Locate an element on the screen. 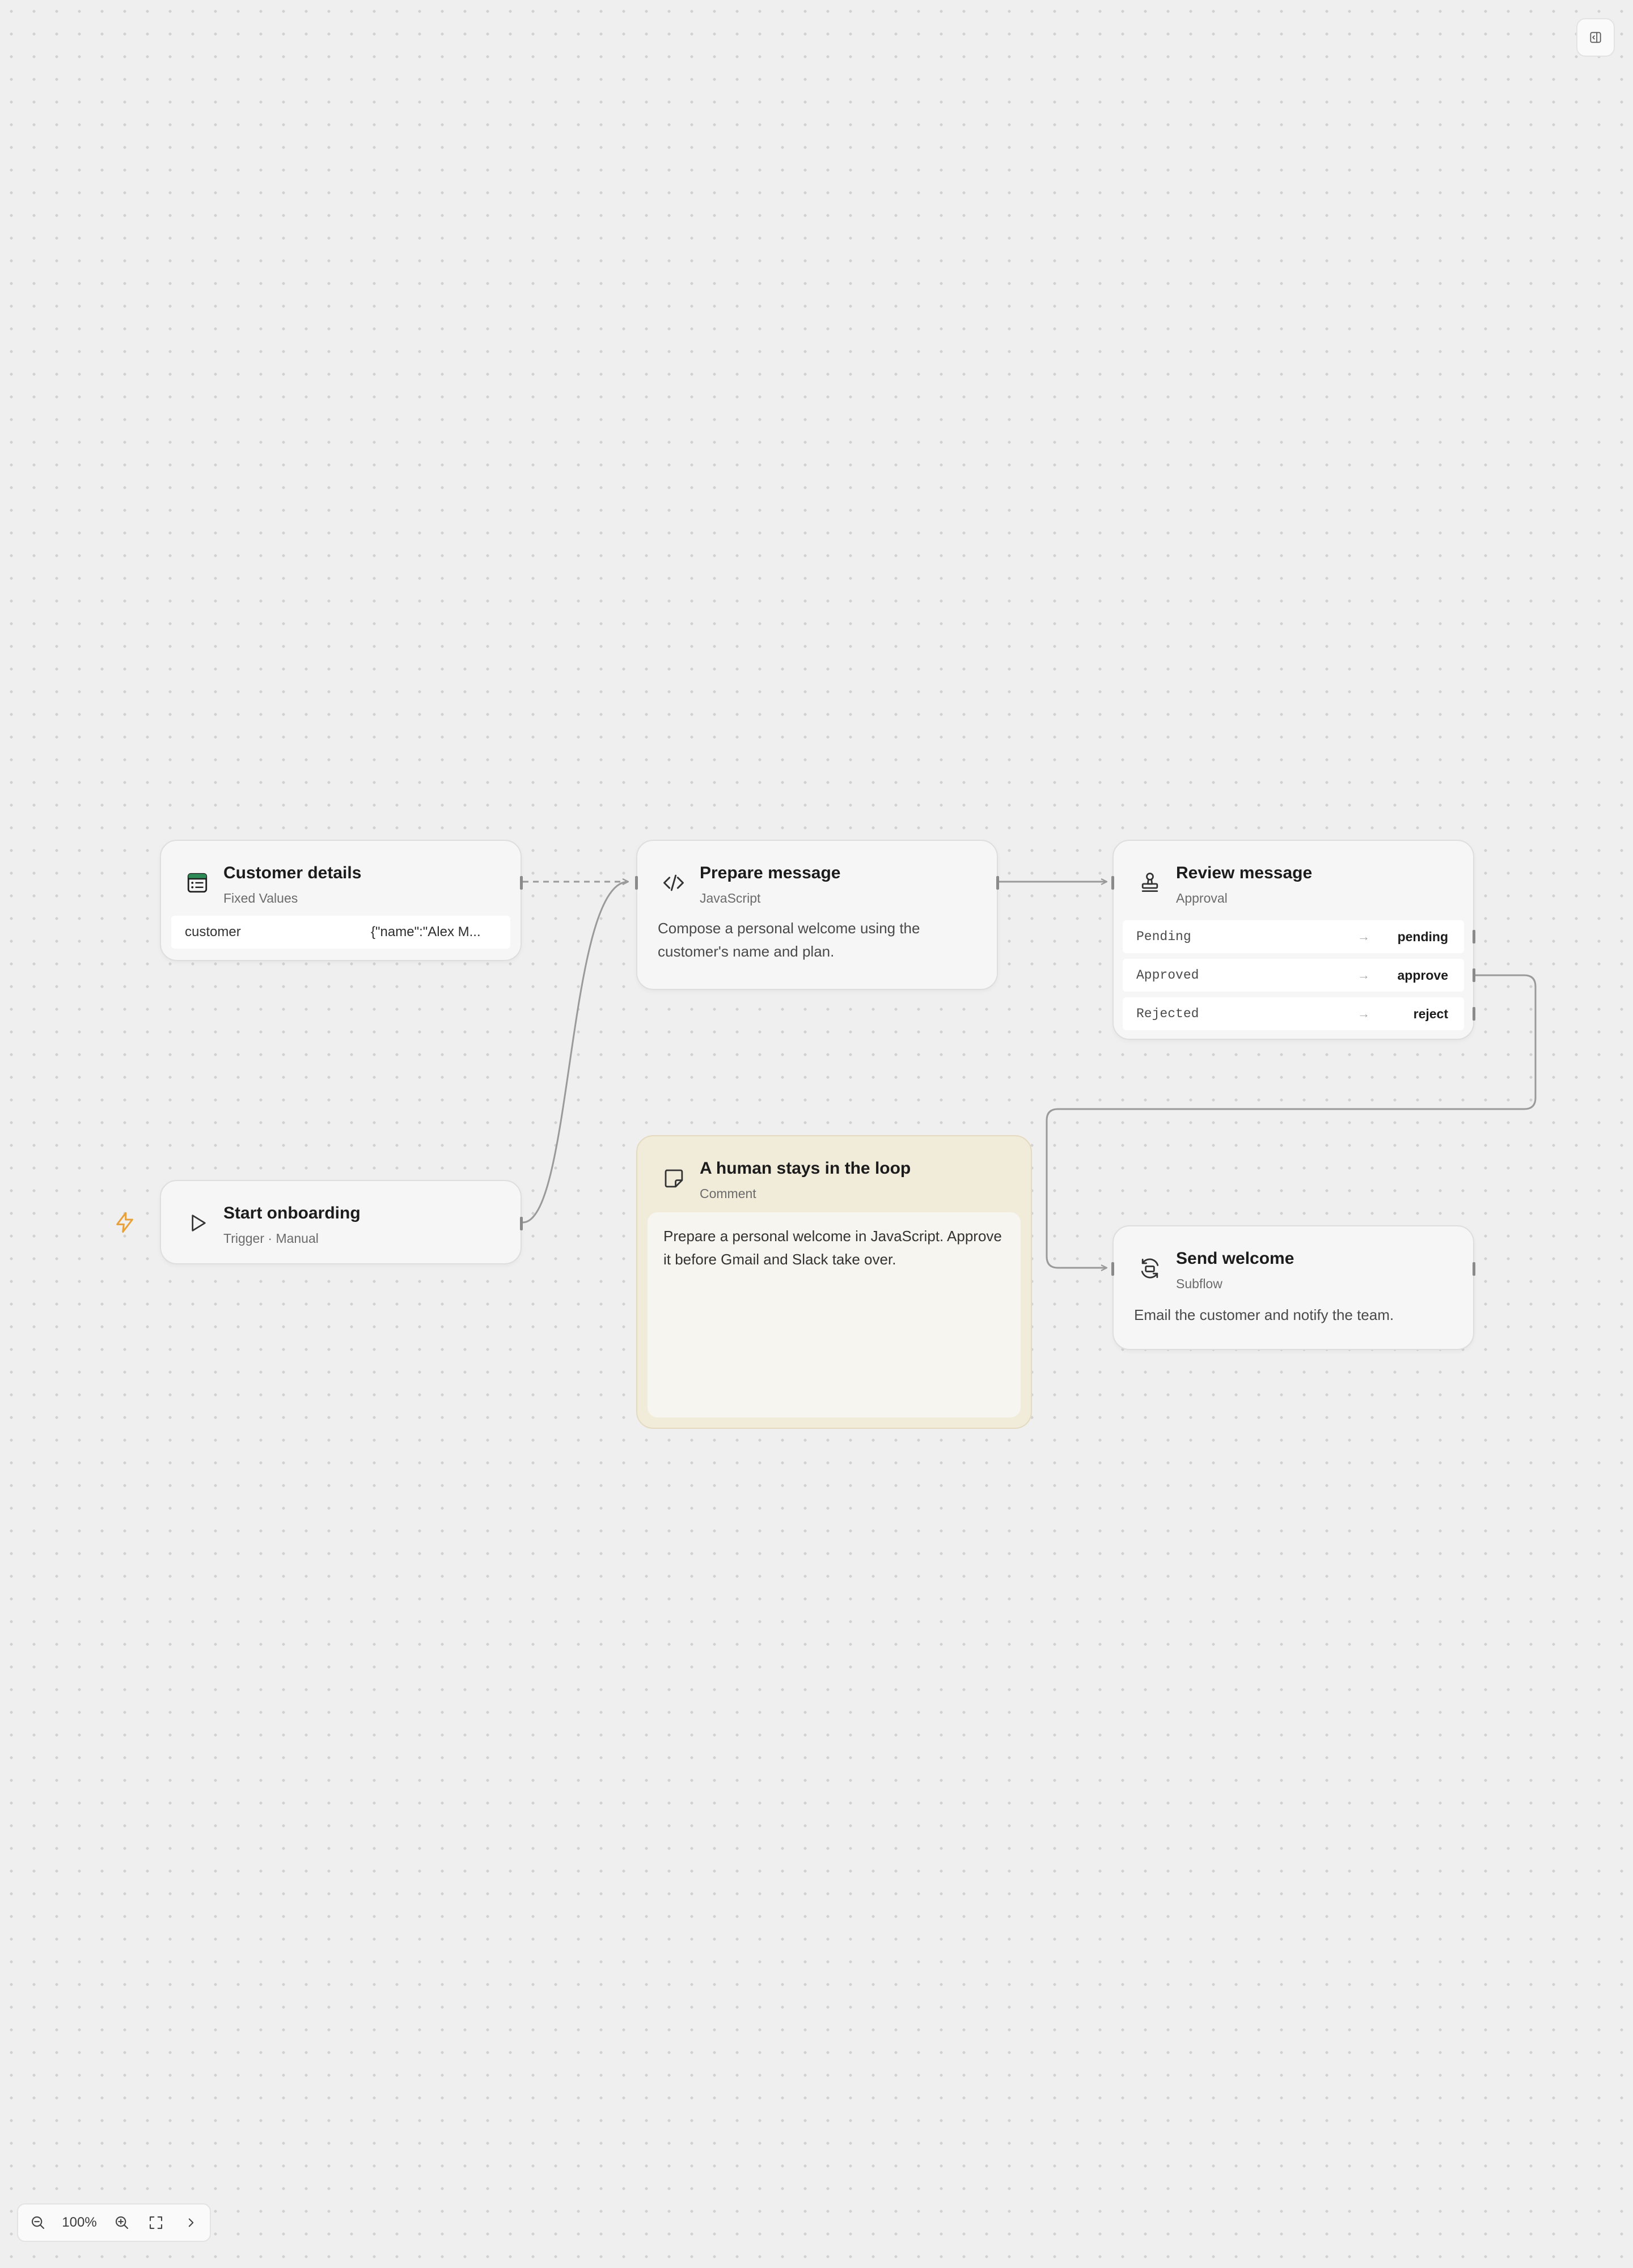 This screenshot has width=1633, height=2268. comment-title: A human stays in the loop is located at coordinates (806, 1168).